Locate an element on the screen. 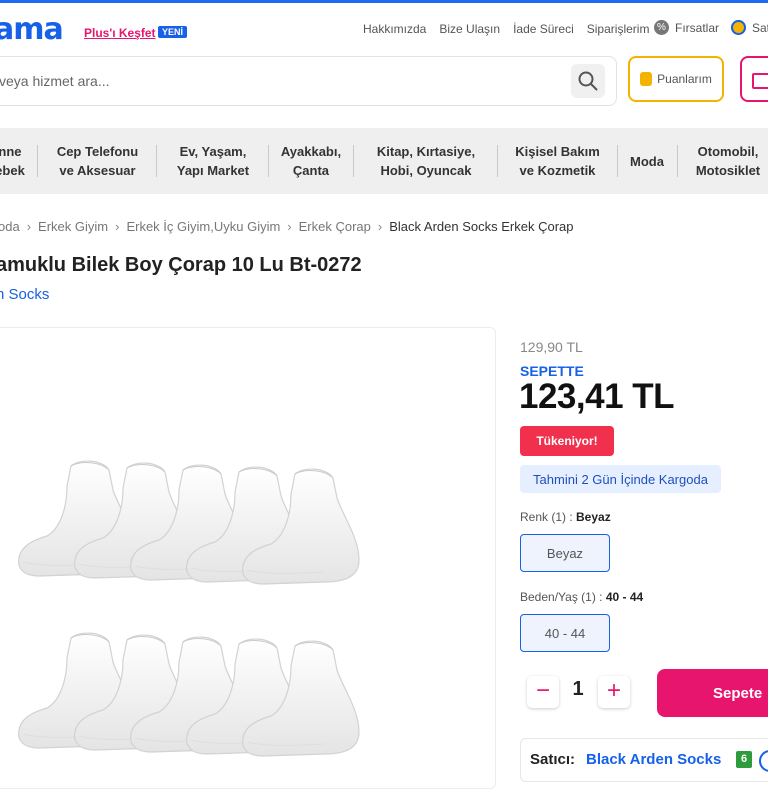  seller-label: Satıcı: is located at coordinates (553, 759).